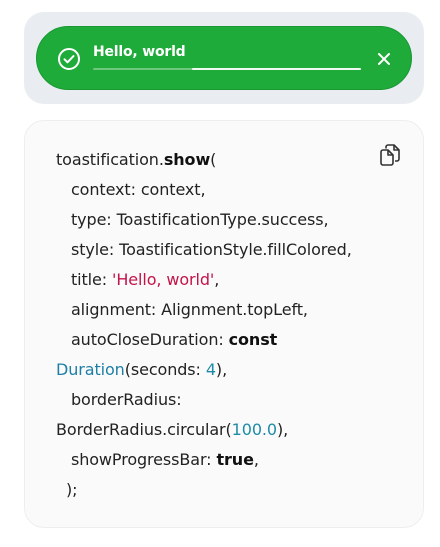 This screenshot has height=547, width=440. I want to click on code-token-number: 4, so click(210, 369).